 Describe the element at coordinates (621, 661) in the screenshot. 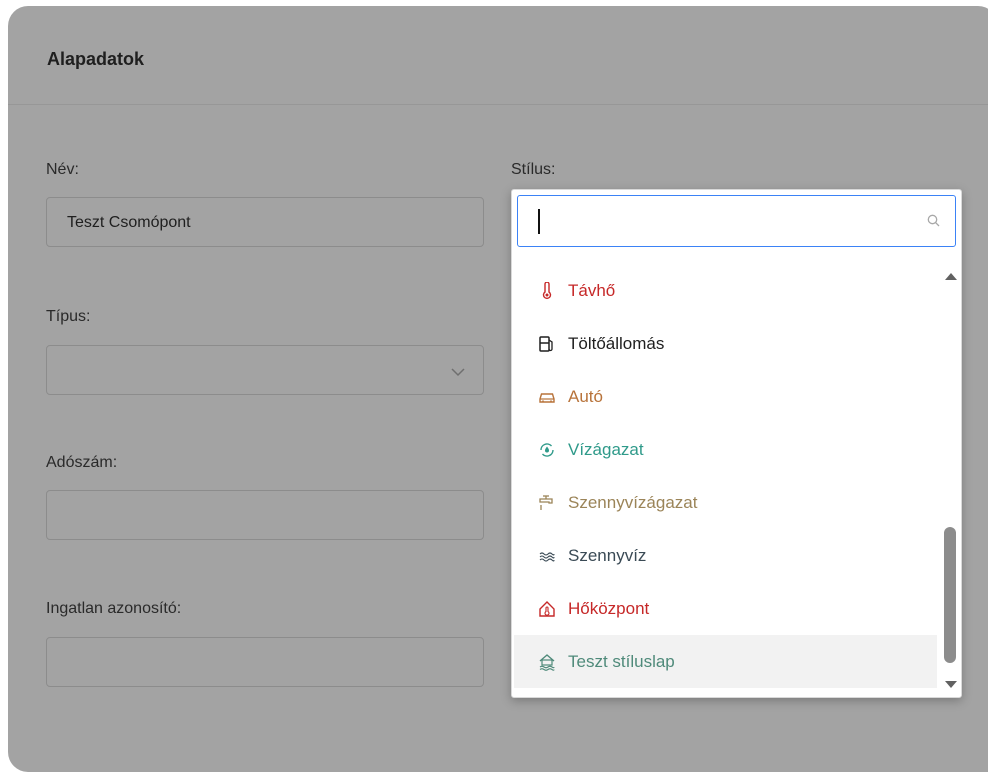

I see `option-label: Teszt stíluslap` at that location.